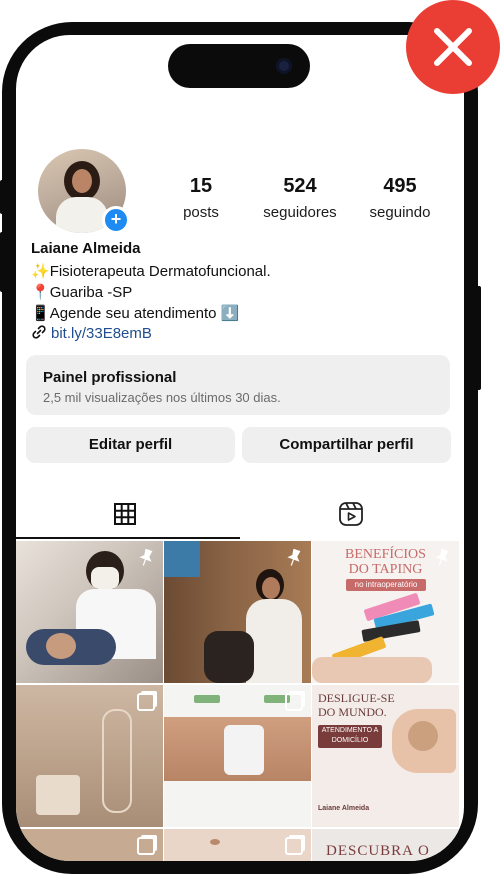  Describe the element at coordinates (40, 292) in the screenshot. I see `pin-location-icon: 📍` at that location.